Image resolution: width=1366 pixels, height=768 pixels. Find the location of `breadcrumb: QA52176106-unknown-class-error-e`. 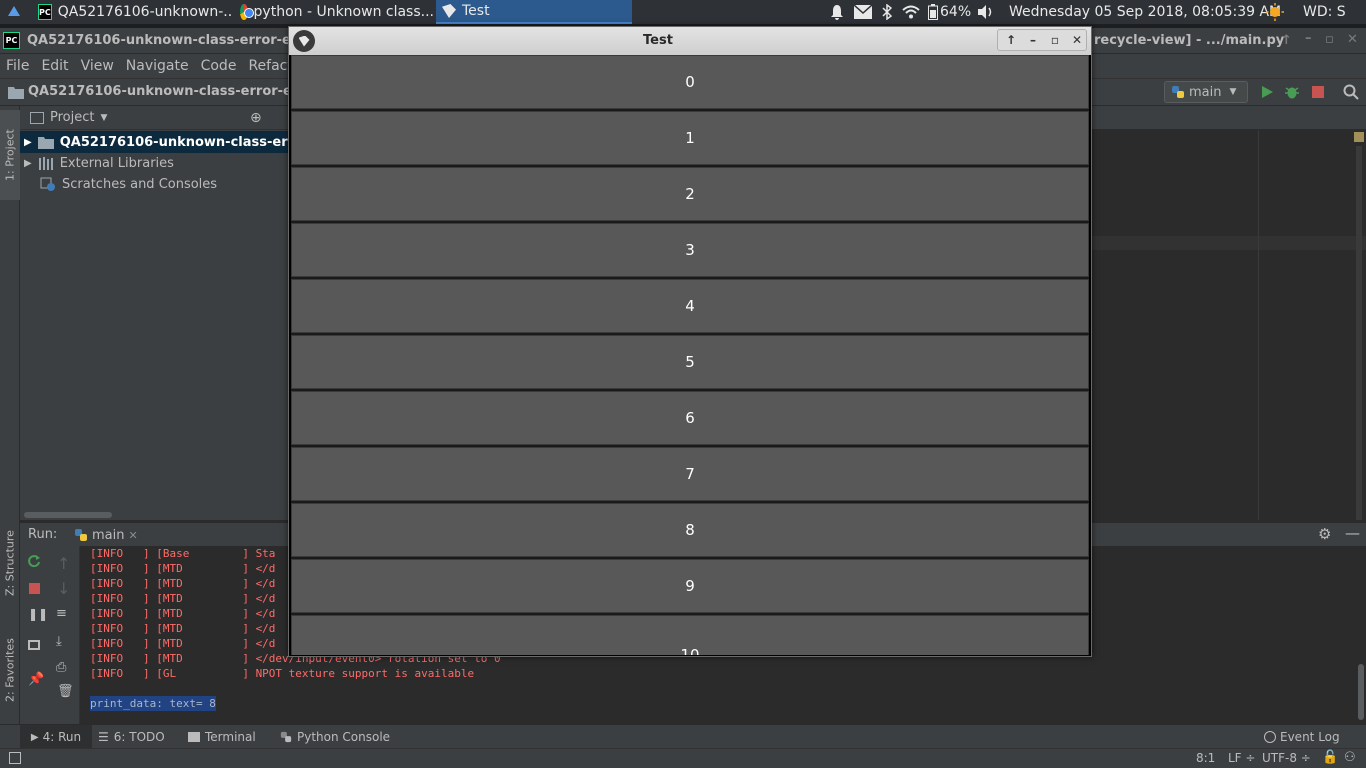

breadcrumb: QA52176106-unknown-class-error-e is located at coordinates (160, 91).